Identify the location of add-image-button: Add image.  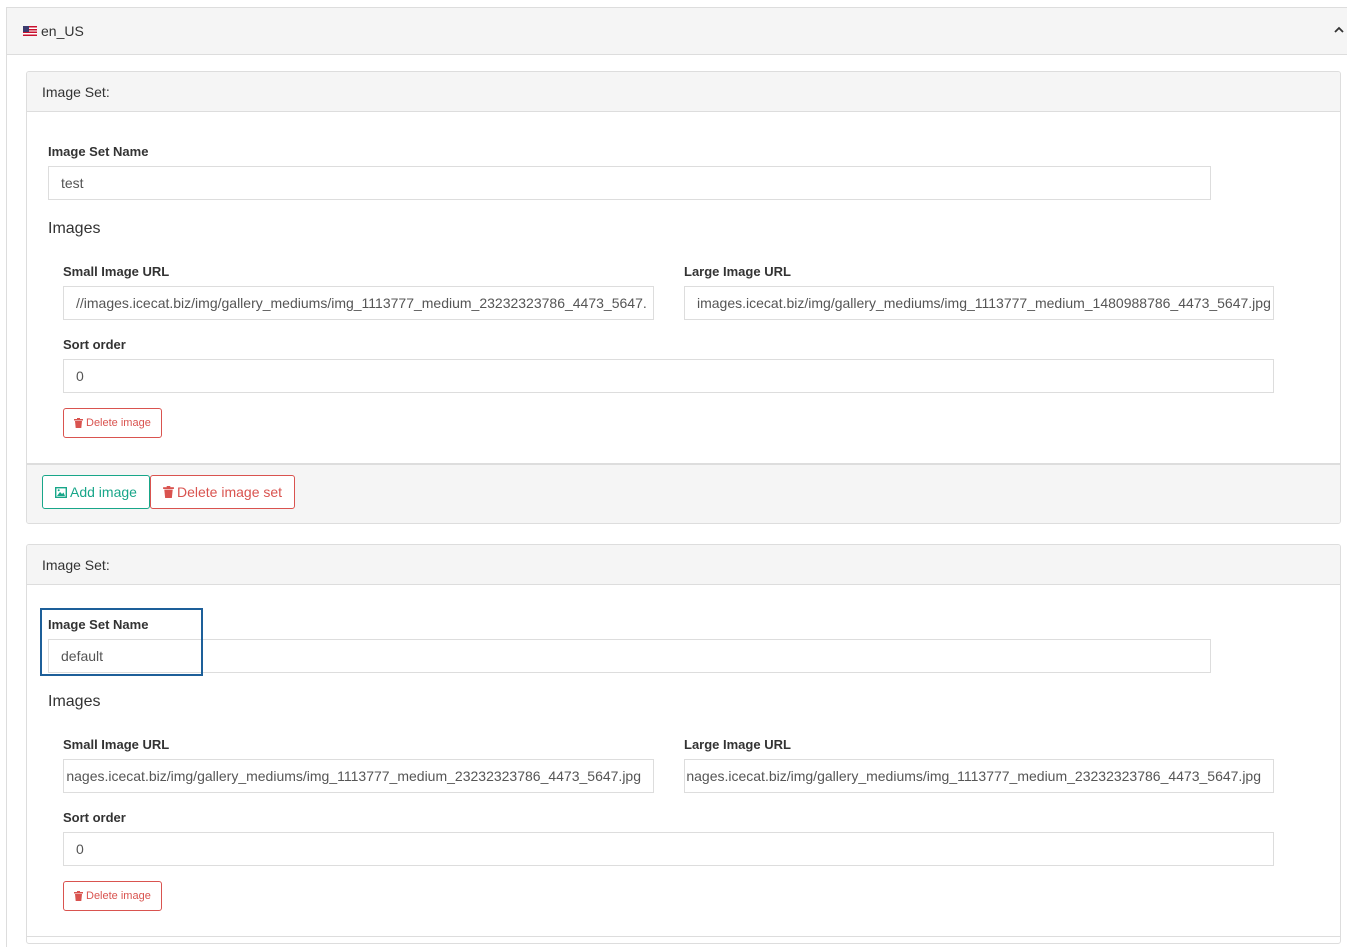
(96, 492).